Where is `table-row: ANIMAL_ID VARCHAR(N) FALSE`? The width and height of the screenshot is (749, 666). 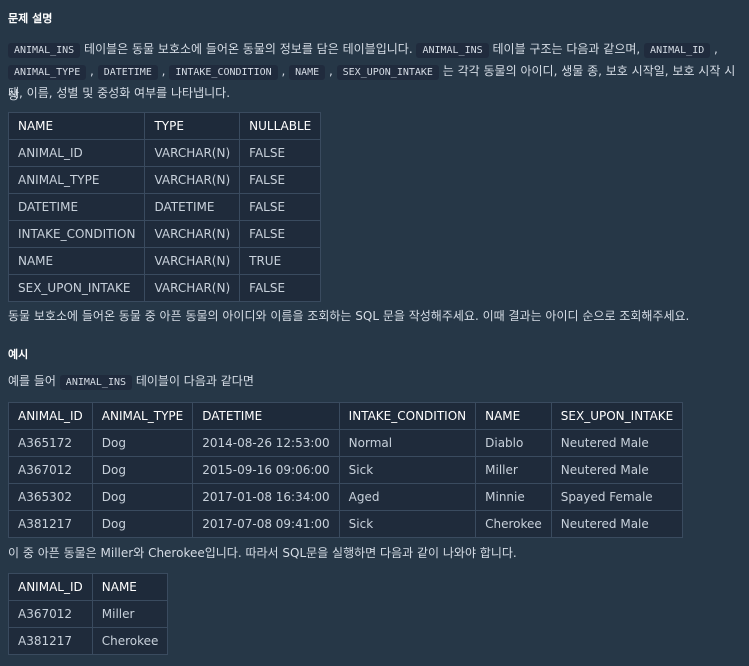
table-row: ANIMAL_ID VARCHAR(N) FALSE is located at coordinates (164, 153).